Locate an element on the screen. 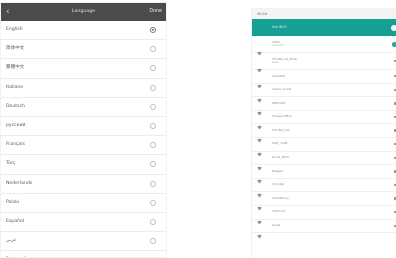 This screenshot has width=396, height=258. done-button: Done is located at coordinates (155, 12).